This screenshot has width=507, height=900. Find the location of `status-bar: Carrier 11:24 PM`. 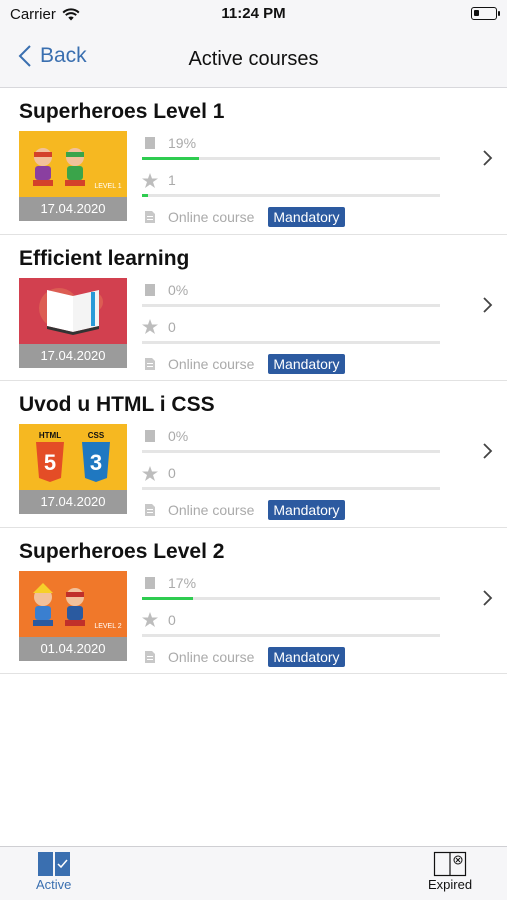

status-bar: Carrier 11:24 PM is located at coordinates (253, 14).